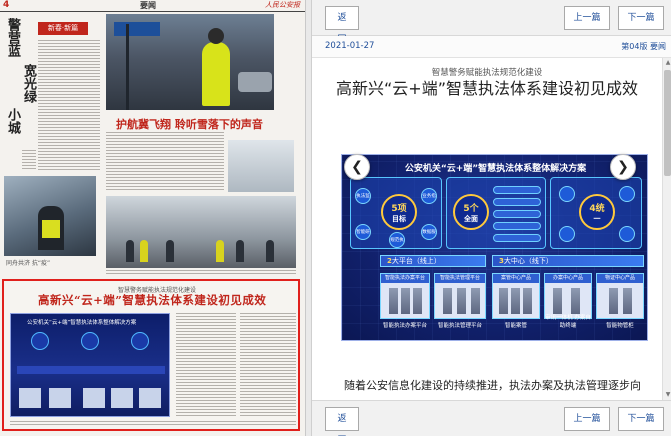 This screenshot has height=436, width=671. I want to click on figure-node: 规范执法, so click(397, 240).